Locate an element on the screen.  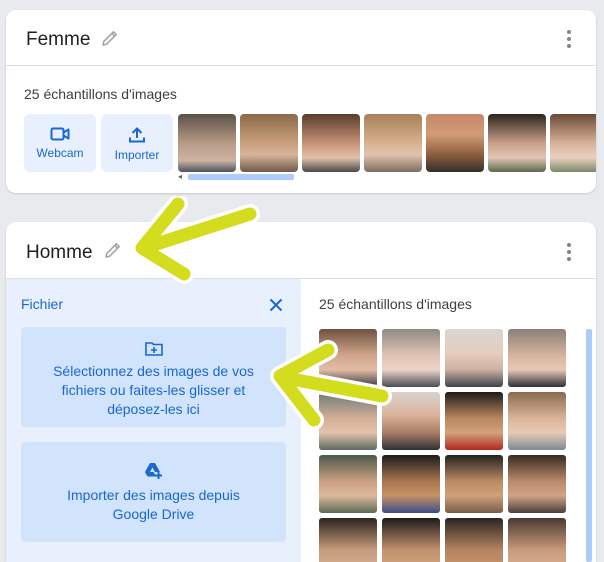
class-title: Femme is located at coordinates (58, 40).